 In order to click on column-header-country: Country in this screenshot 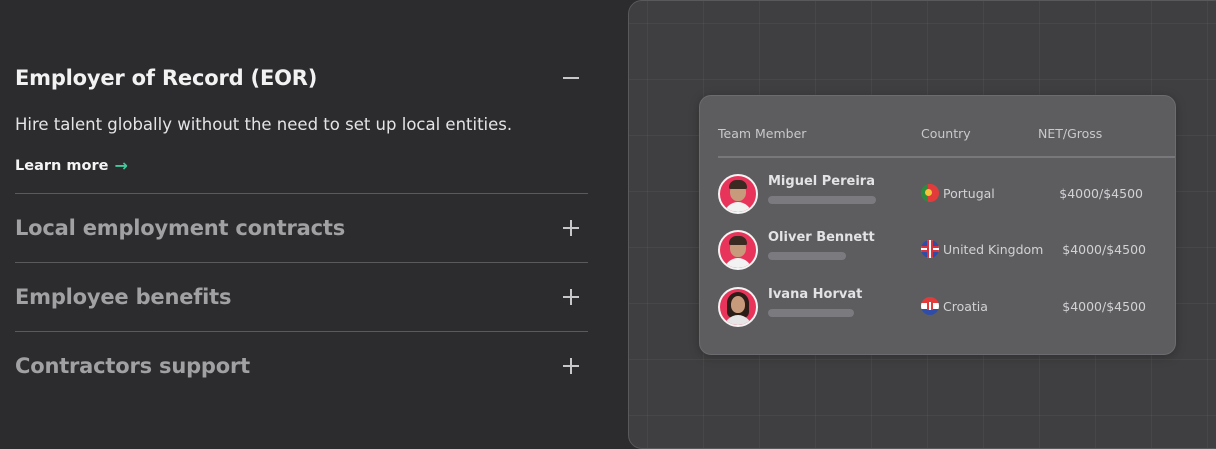, I will do `click(946, 133)`.